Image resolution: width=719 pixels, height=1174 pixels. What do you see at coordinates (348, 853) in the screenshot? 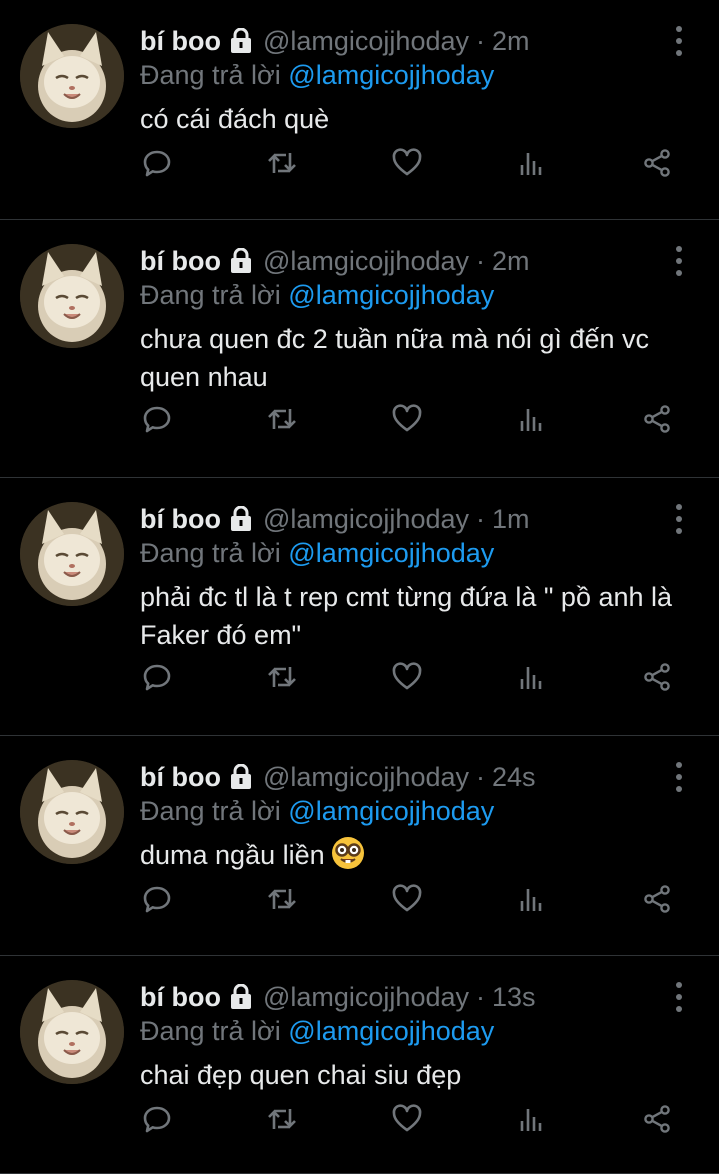
I see `nerd-face-emoji` at bounding box center [348, 853].